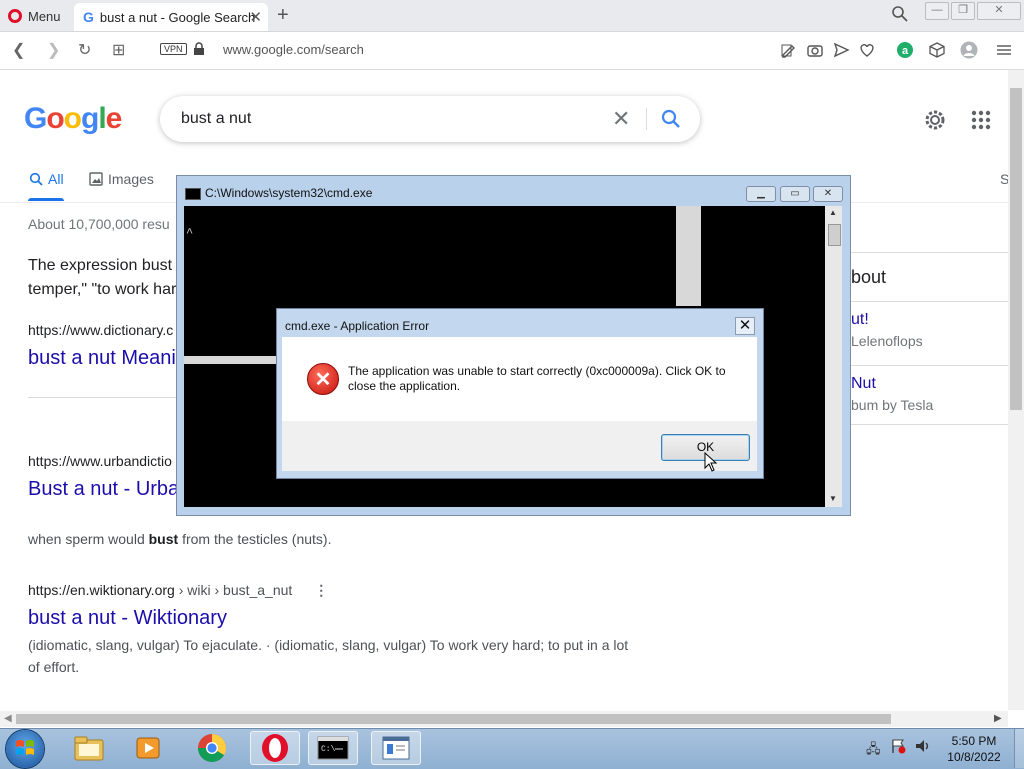  I want to click on heart-icon, so click(867, 50).